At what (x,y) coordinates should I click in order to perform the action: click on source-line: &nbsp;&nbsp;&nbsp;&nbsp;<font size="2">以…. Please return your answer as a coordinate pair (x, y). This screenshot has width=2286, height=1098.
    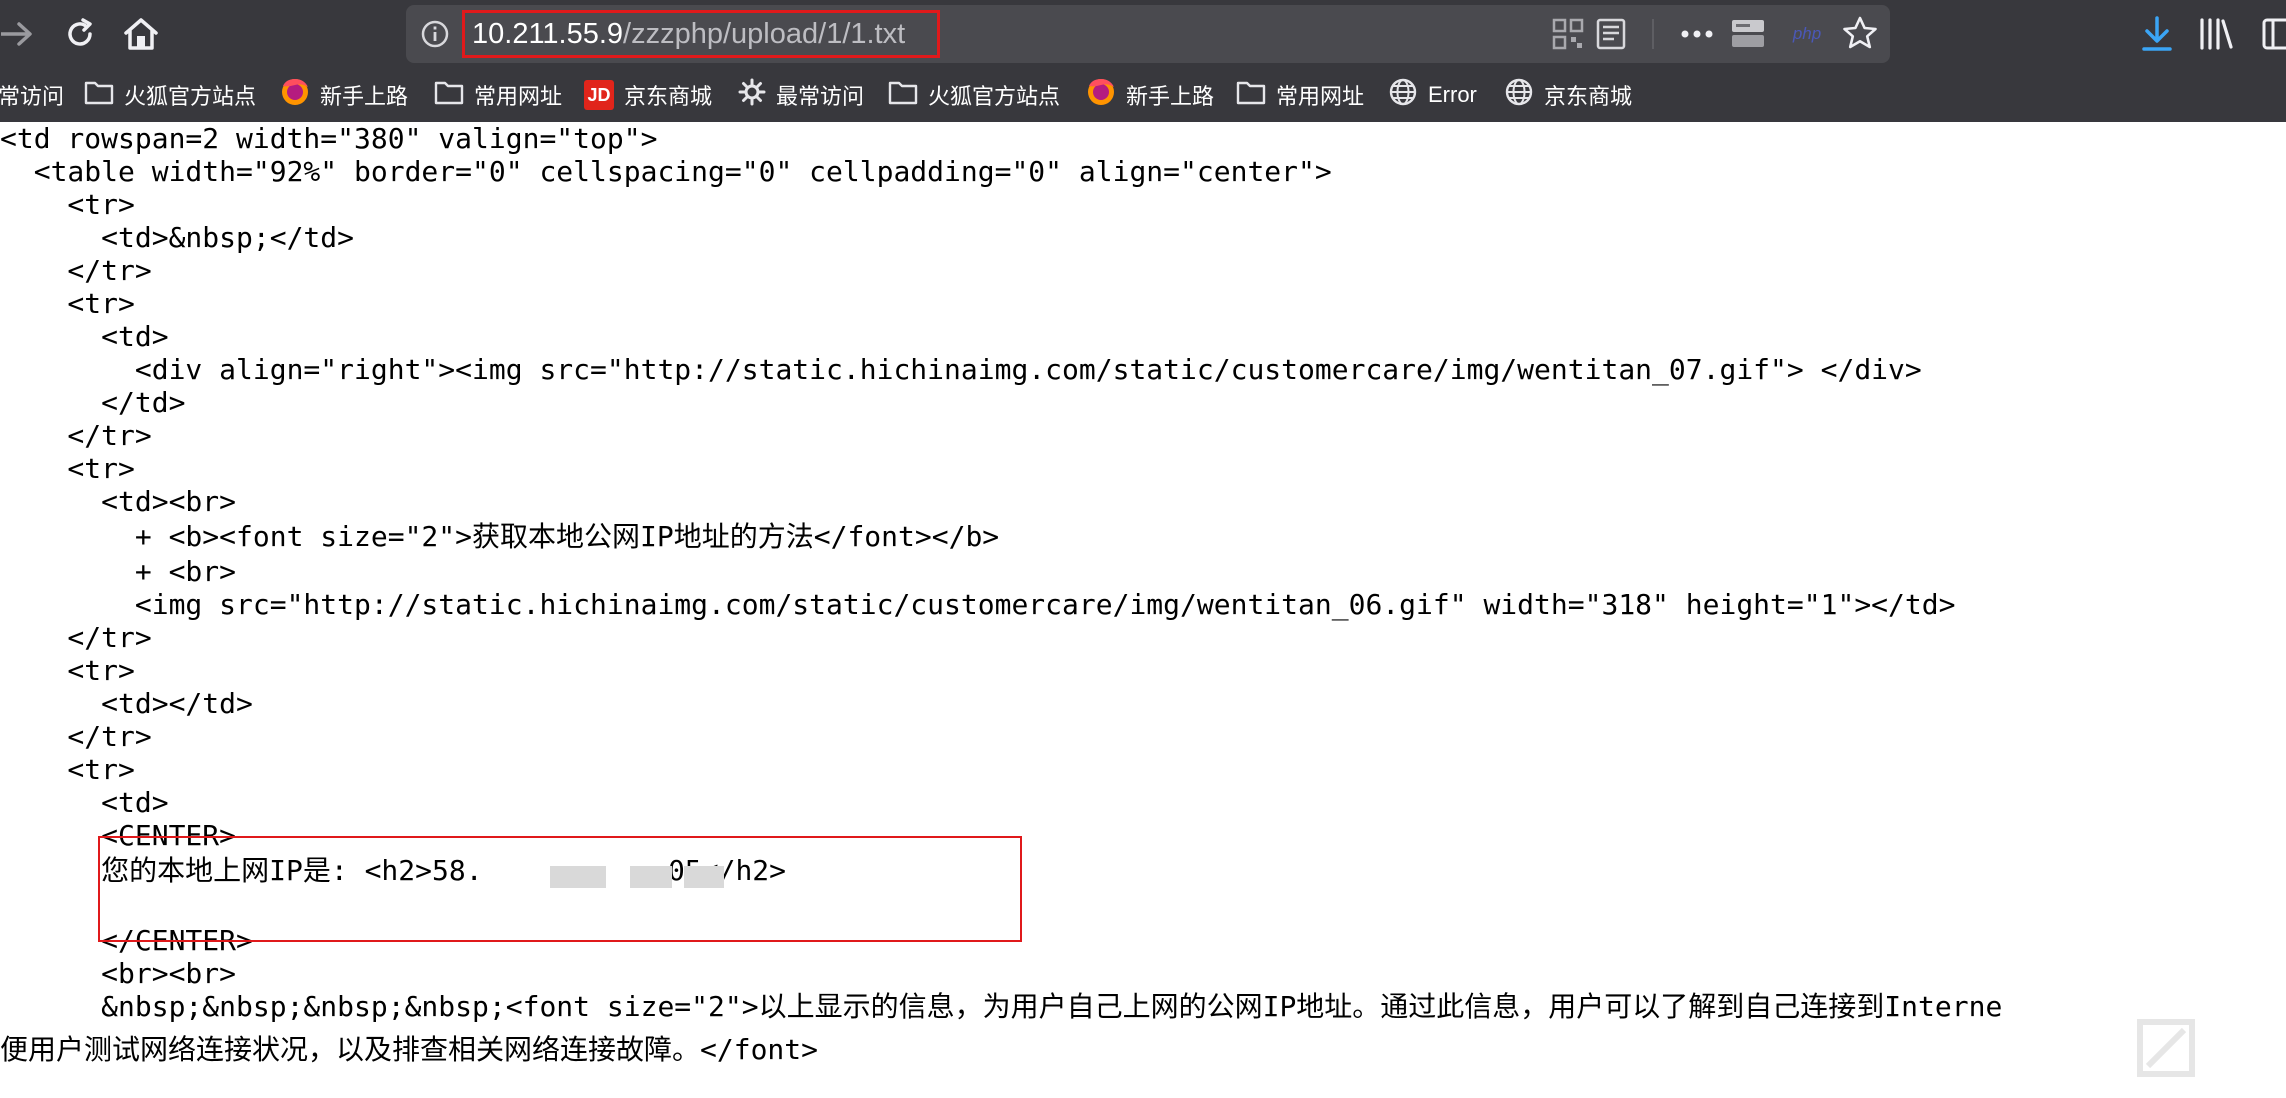
    Looking at the image, I should click on (1001, 1006).